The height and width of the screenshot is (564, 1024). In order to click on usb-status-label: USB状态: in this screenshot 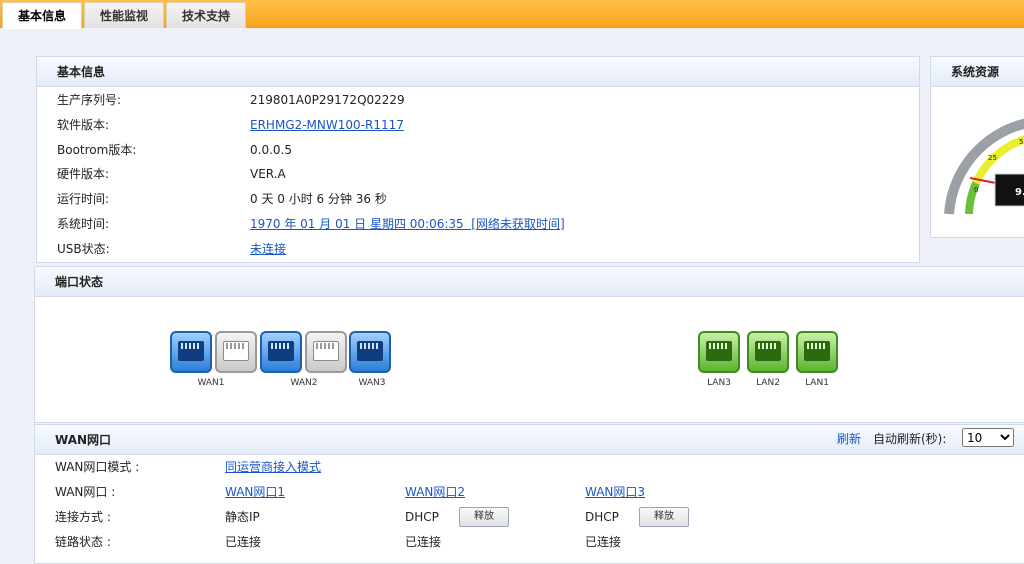, I will do `click(83, 249)`.